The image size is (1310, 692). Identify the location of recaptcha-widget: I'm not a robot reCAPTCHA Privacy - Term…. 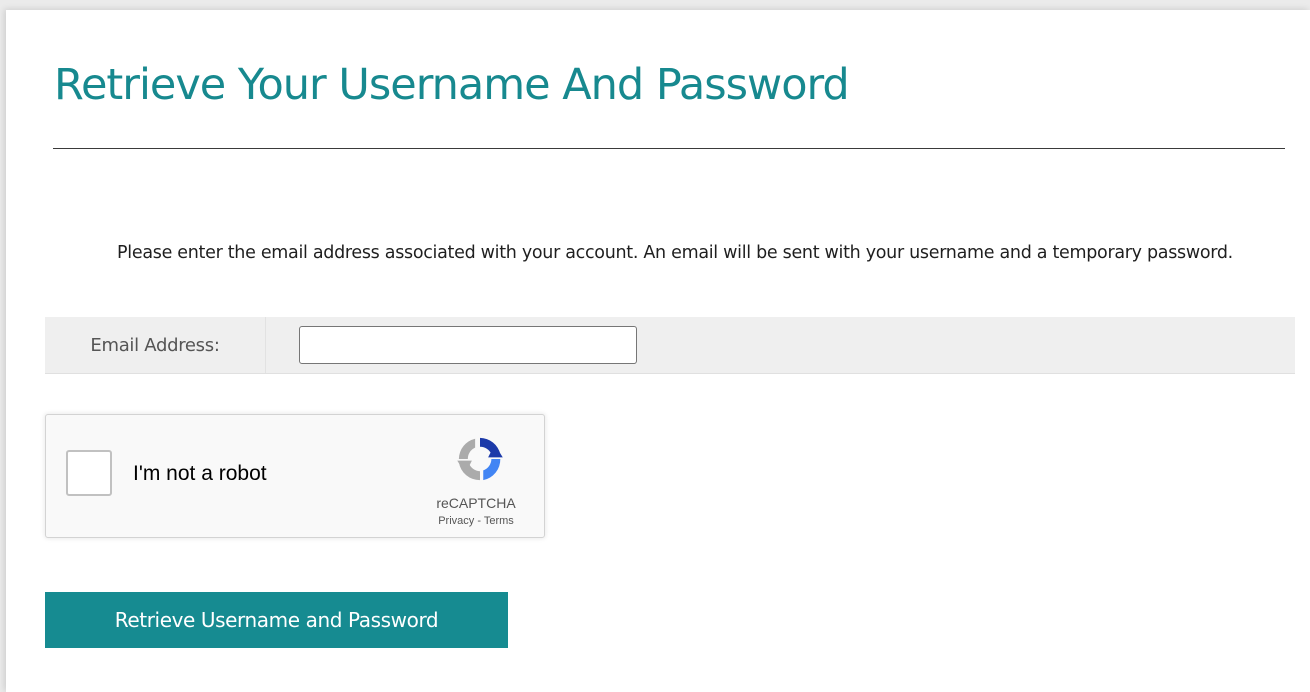
(295, 476).